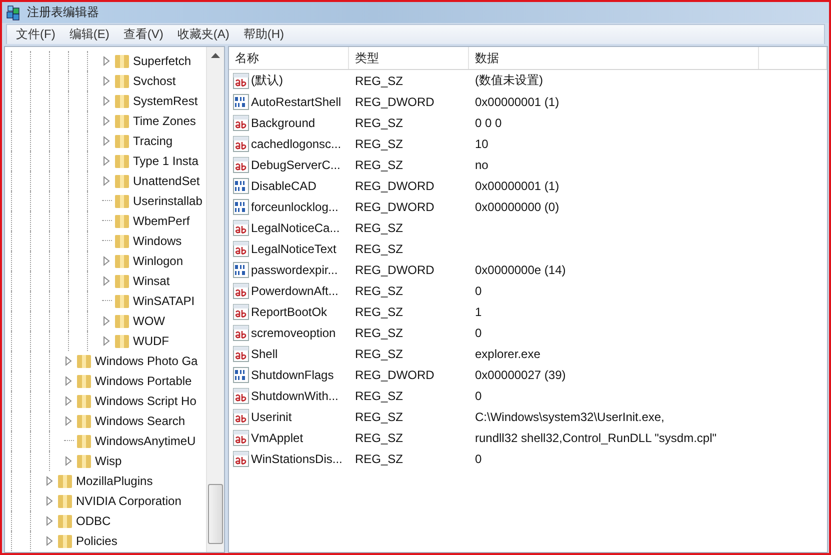 Image resolution: width=831 pixels, height=555 pixels. I want to click on tree-item: Wisp, so click(108, 461).